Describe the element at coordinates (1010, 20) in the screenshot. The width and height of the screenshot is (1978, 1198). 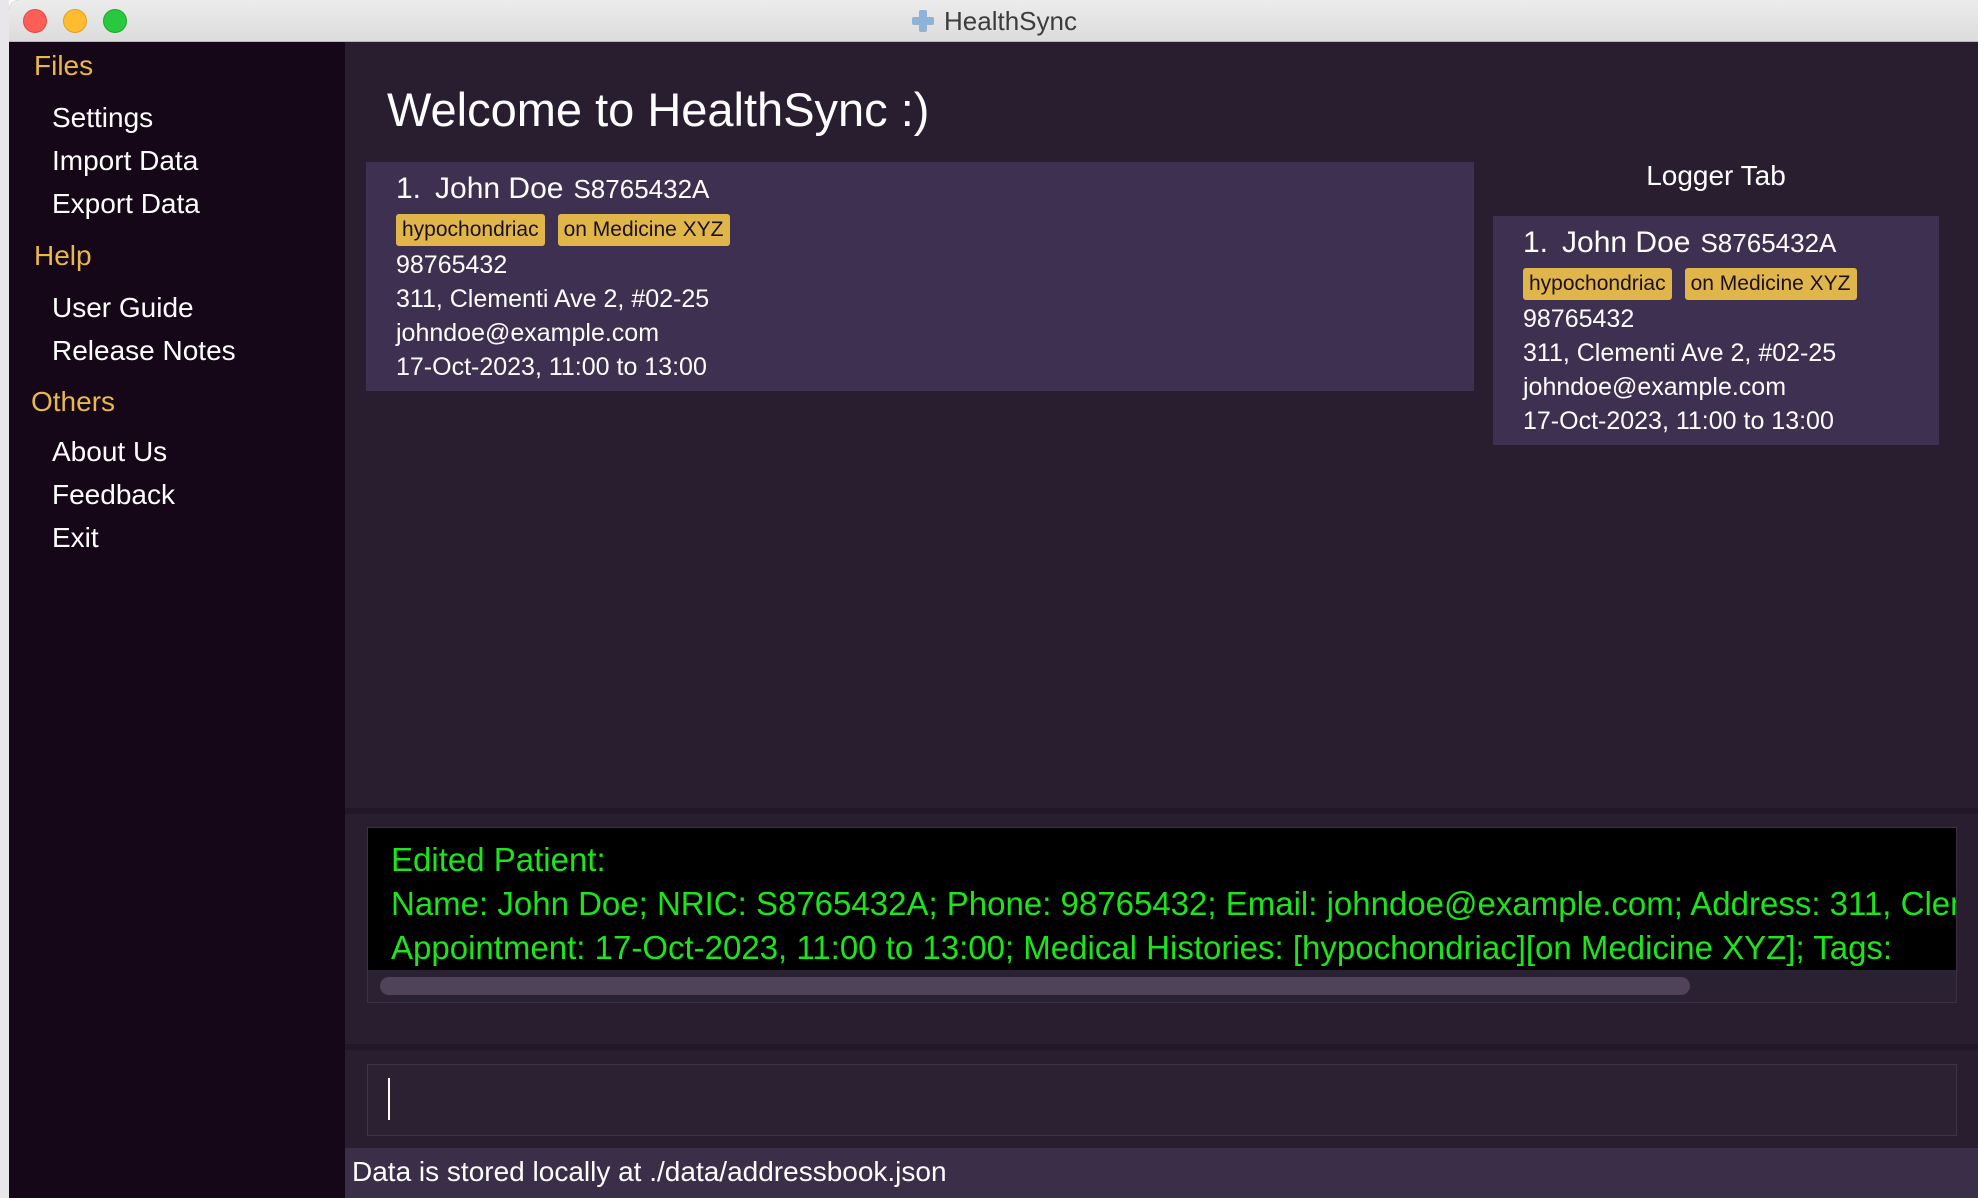
I see `window-title: HealthSync` at that location.